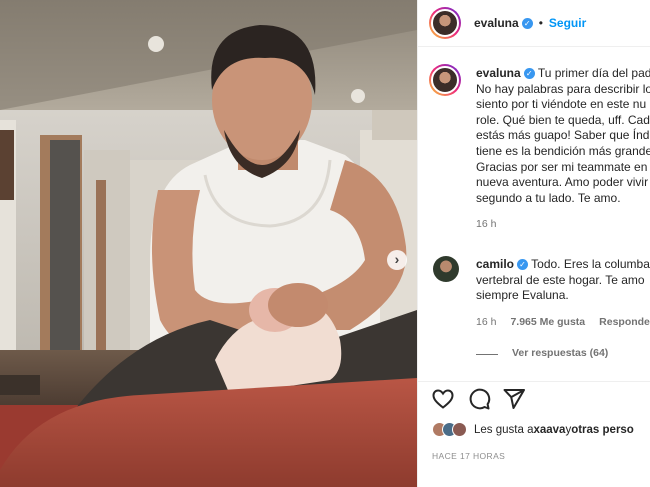  I want to click on view-replies-label: Ver respuestas (64), so click(560, 353).